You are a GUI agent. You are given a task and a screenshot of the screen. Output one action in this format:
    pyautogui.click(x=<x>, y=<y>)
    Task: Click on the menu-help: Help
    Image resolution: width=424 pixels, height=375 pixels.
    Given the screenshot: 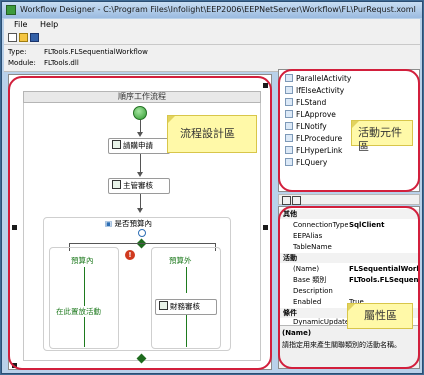 What is the action you would take?
    pyautogui.click(x=49, y=24)
    